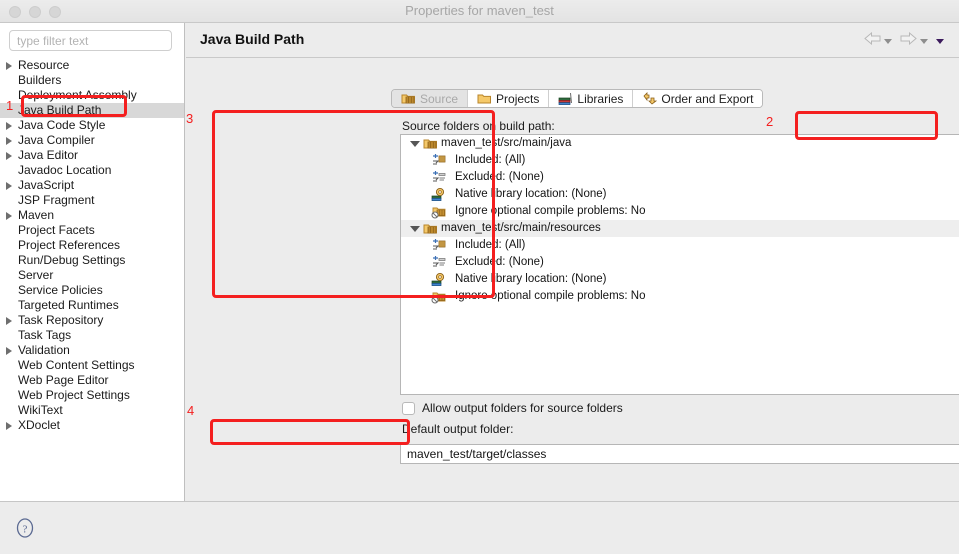  I want to click on sidebar-item-deployment-assembly: Deployment Assembly, so click(92, 95).